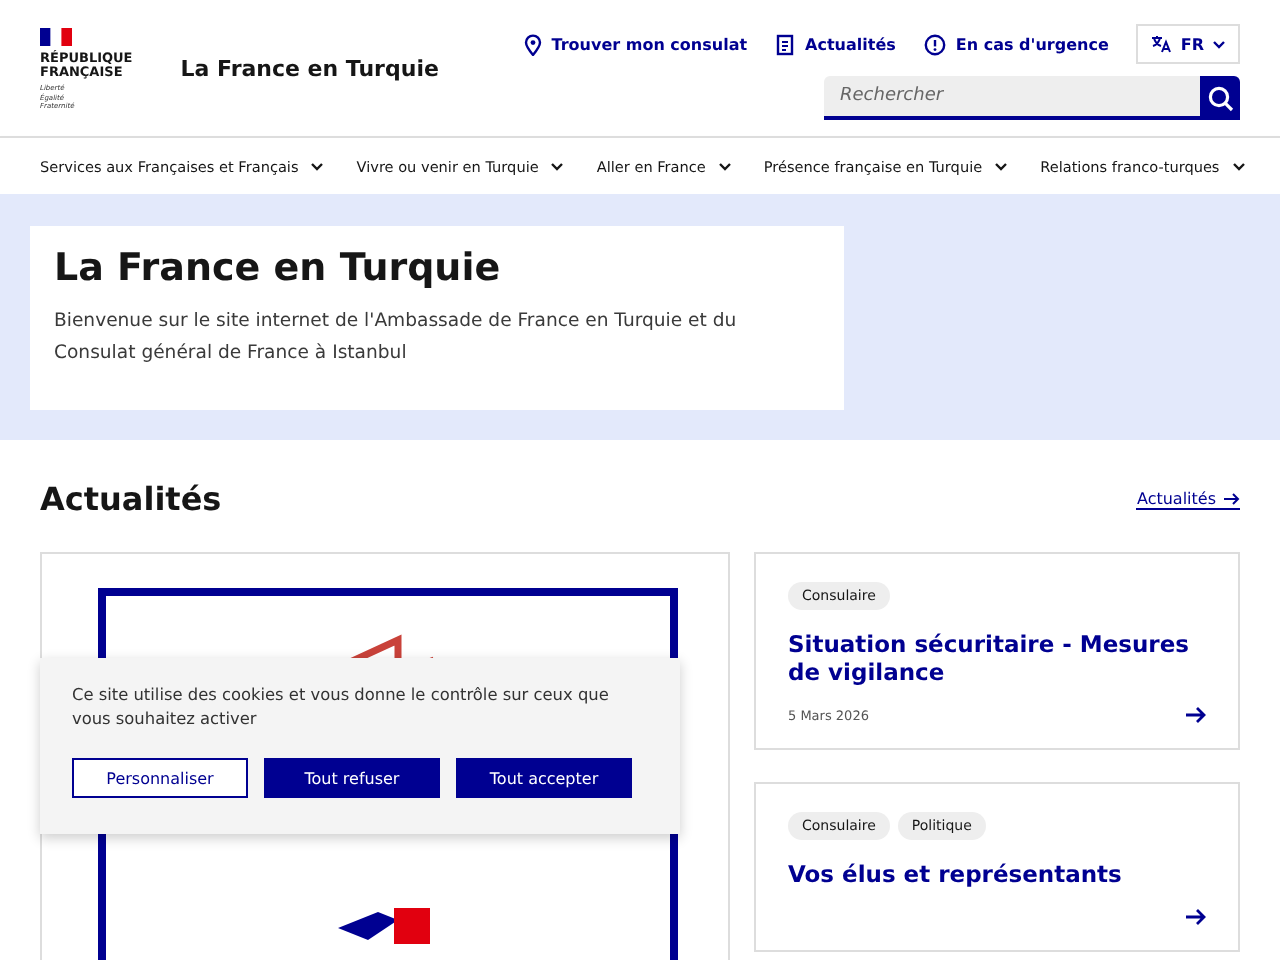  What do you see at coordinates (934, 44) in the screenshot?
I see `alert-icon` at bounding box center [934, 44].